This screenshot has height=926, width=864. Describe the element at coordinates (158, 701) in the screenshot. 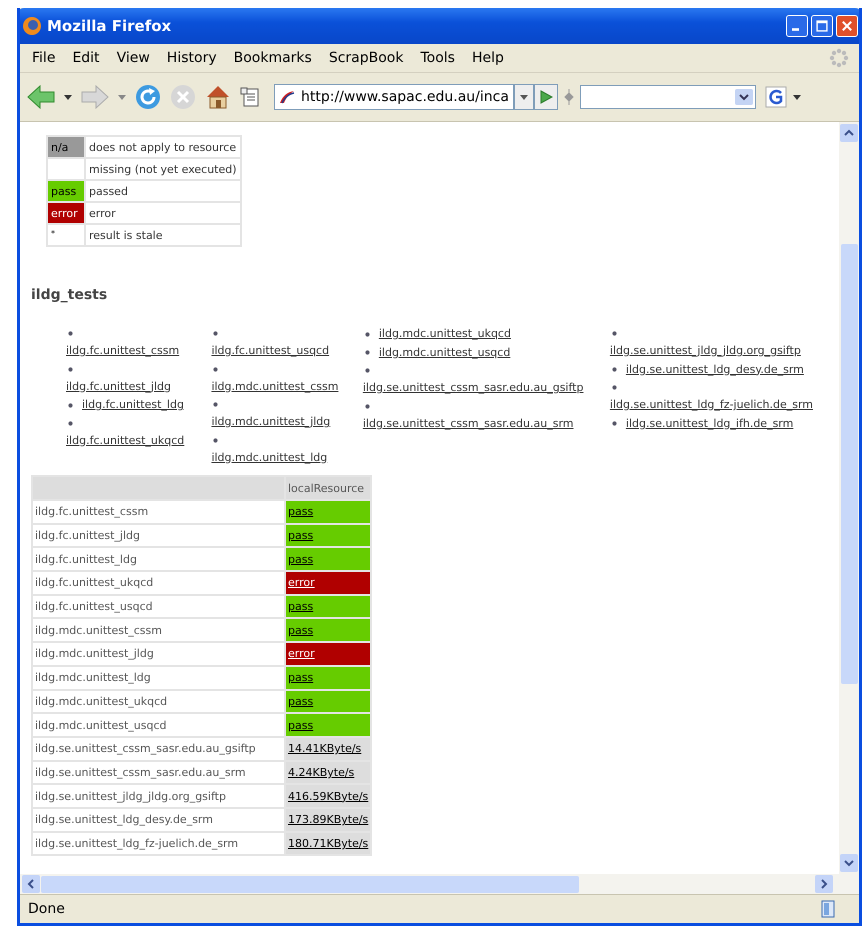

I see `table-cell: ildg.mdc.unittest_ukqcd` at that location.